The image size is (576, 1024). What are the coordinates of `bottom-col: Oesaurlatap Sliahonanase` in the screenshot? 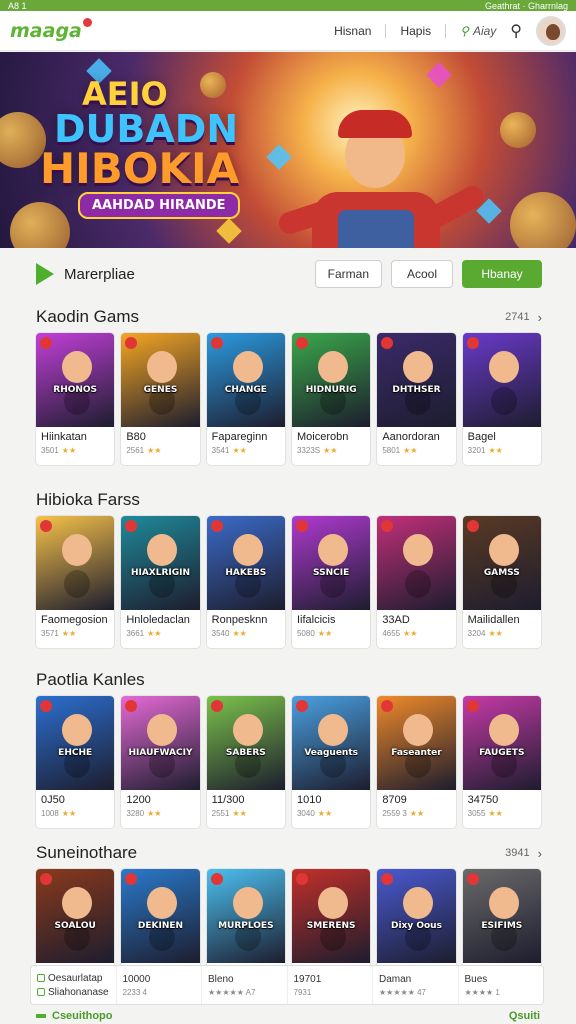 It's located at (74, 985).